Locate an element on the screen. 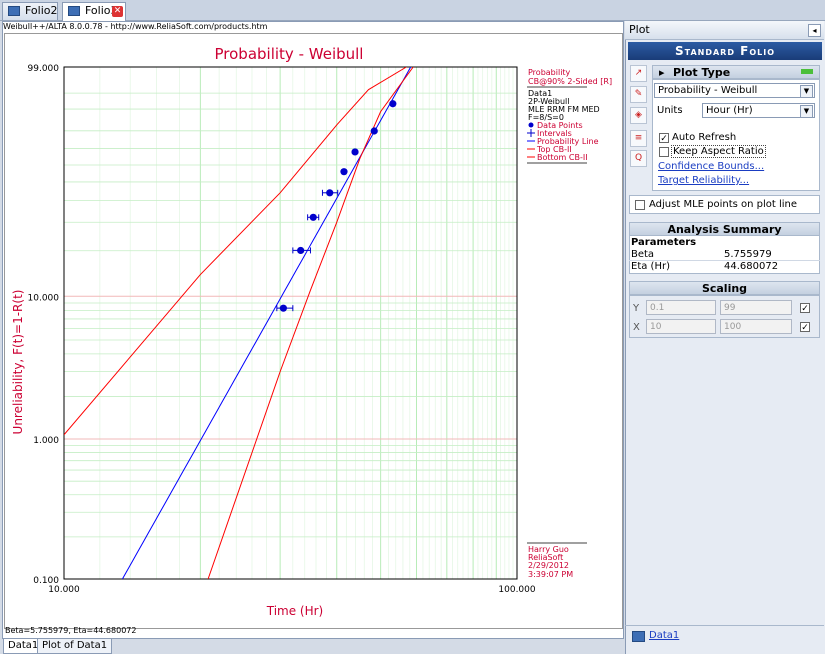 This screenshot has height=654, width=825. bounds-icon: ◈ is located at coordinates (638, 115).